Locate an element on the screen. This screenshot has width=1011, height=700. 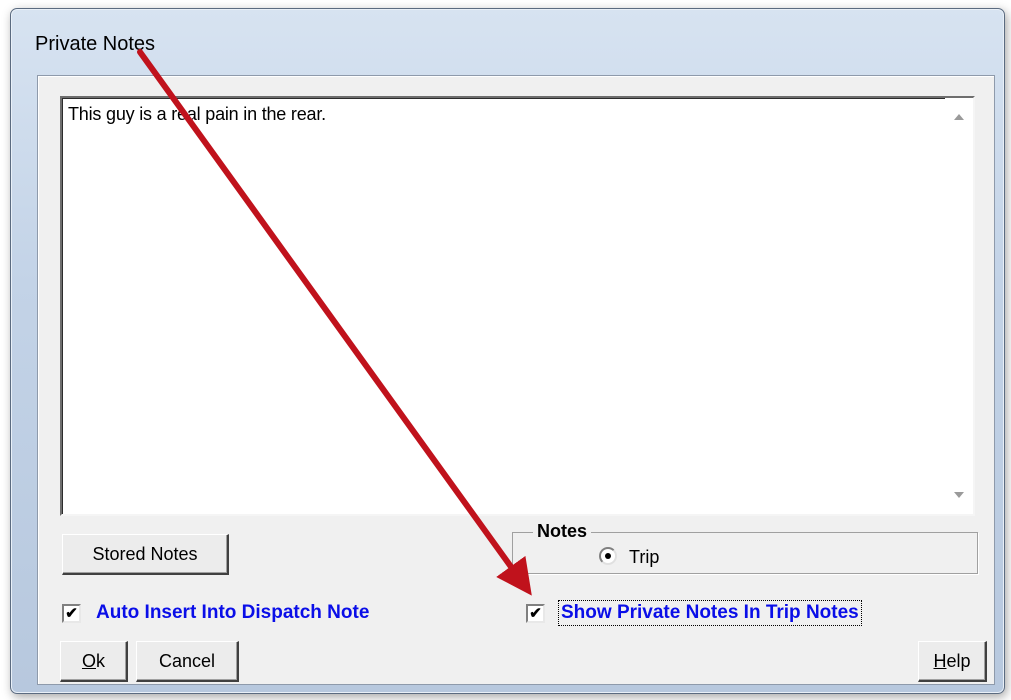
ok-button: Ok is located at coordinates (94, 661).